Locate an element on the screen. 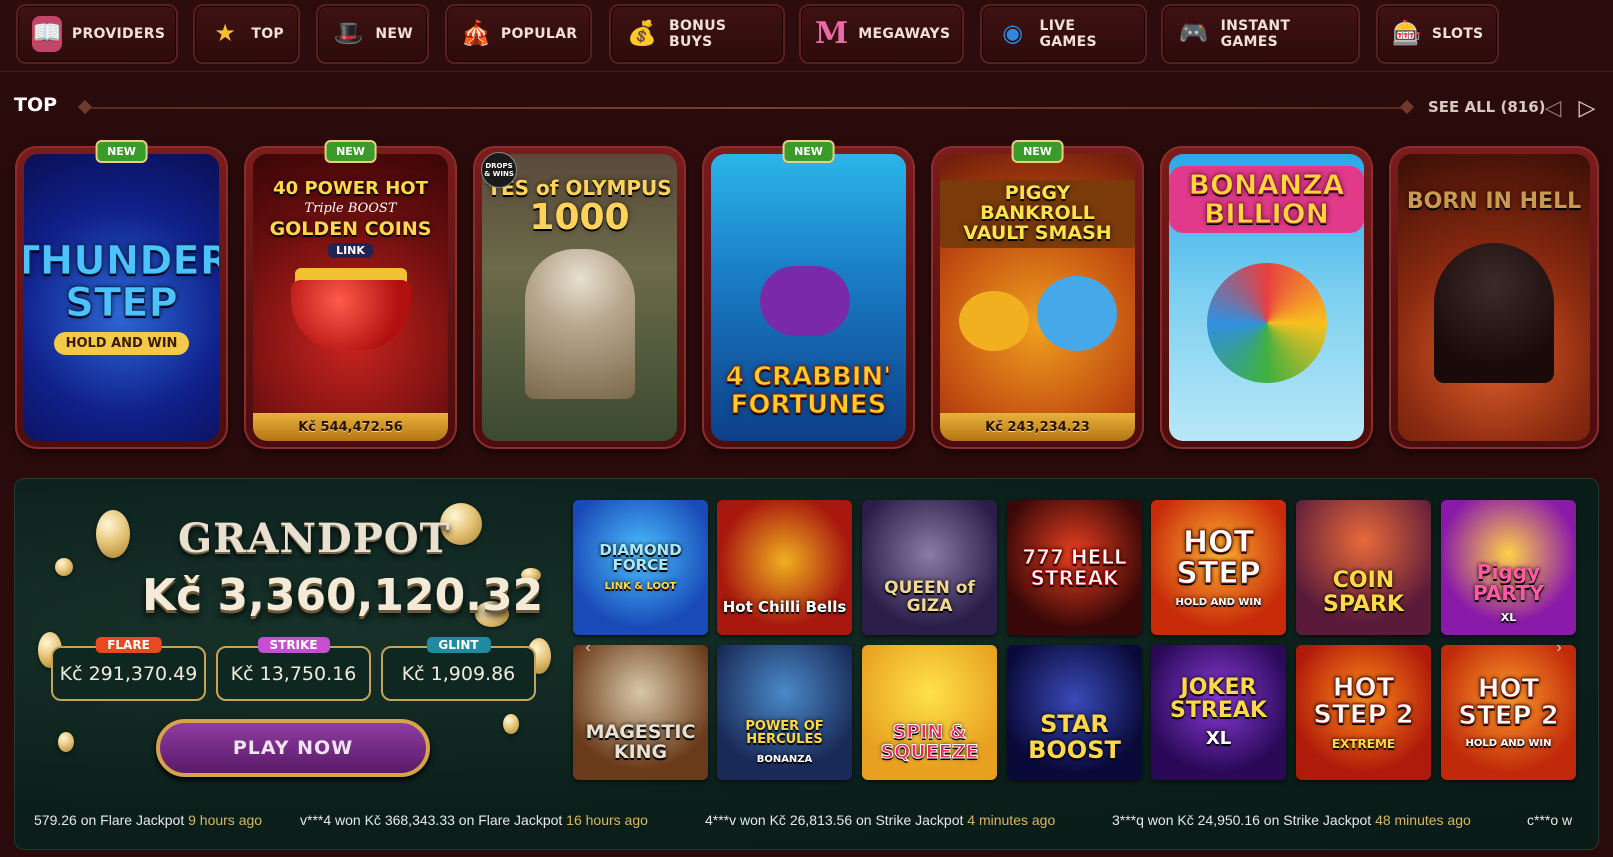 The width and height of the screenshot is (1613, 857). game-title: BONANZA BILLION is located at coordinates (1266, 199).